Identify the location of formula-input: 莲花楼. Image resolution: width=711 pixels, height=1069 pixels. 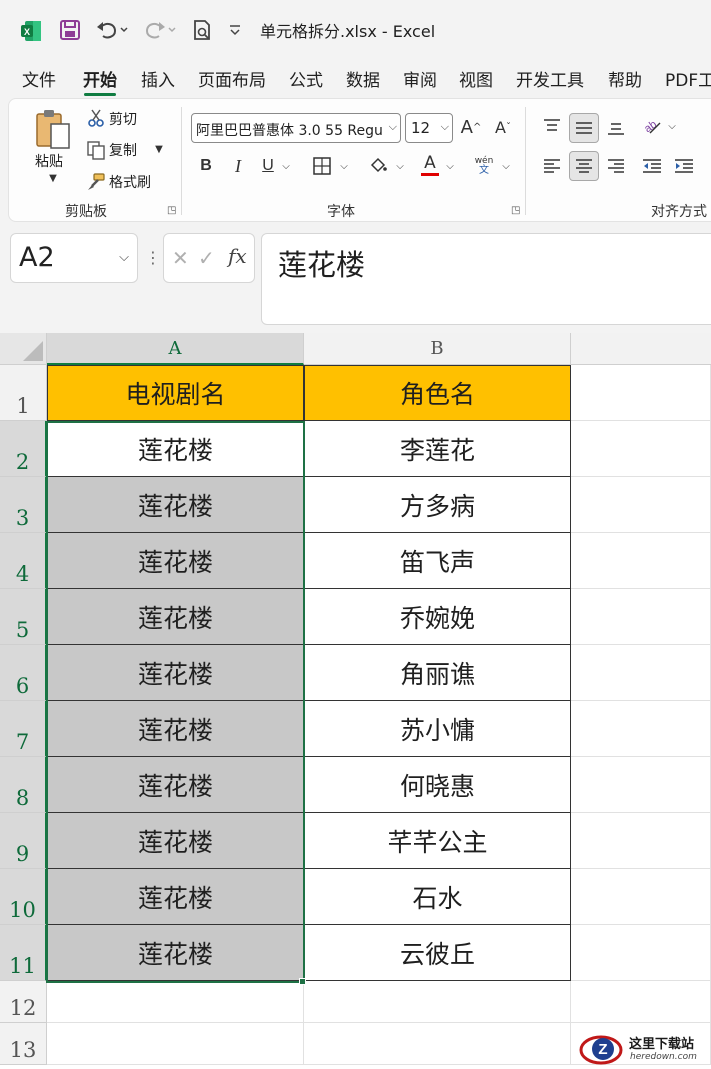
(486, 279).